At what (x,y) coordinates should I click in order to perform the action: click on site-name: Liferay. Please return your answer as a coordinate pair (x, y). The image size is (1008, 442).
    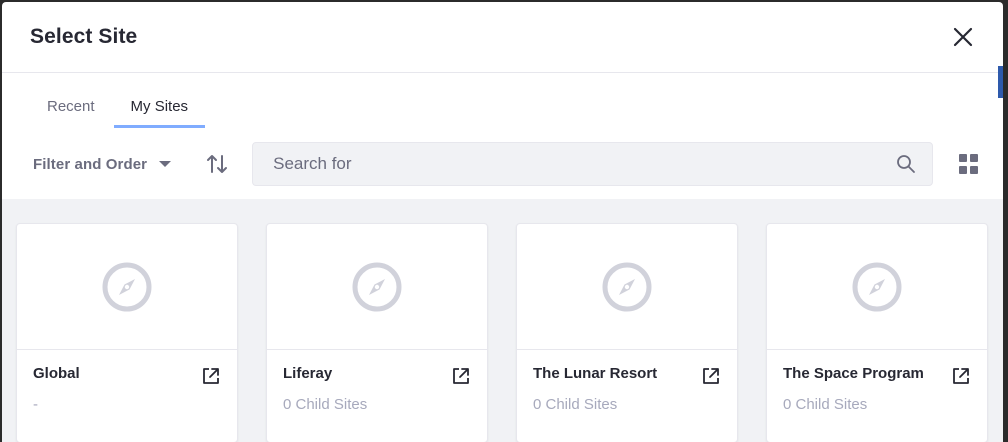
    Looking at the image, I should click on (308, 373).